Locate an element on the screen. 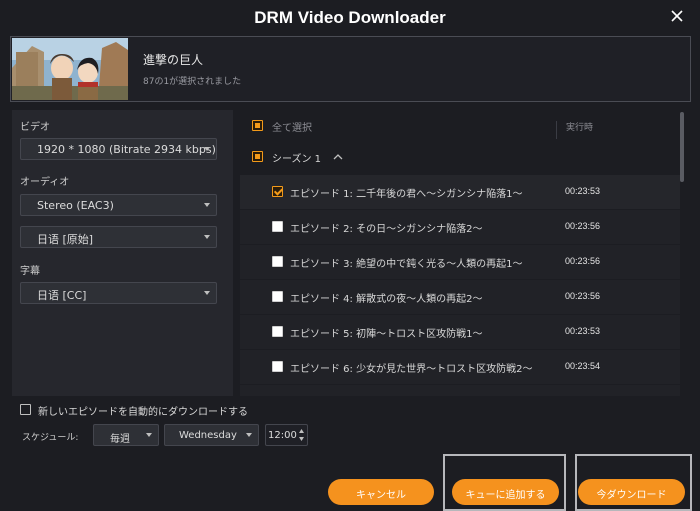 The height and width of the screenshot is (511, 700). video-label: ビデオ is located at coordinates (35, 127).